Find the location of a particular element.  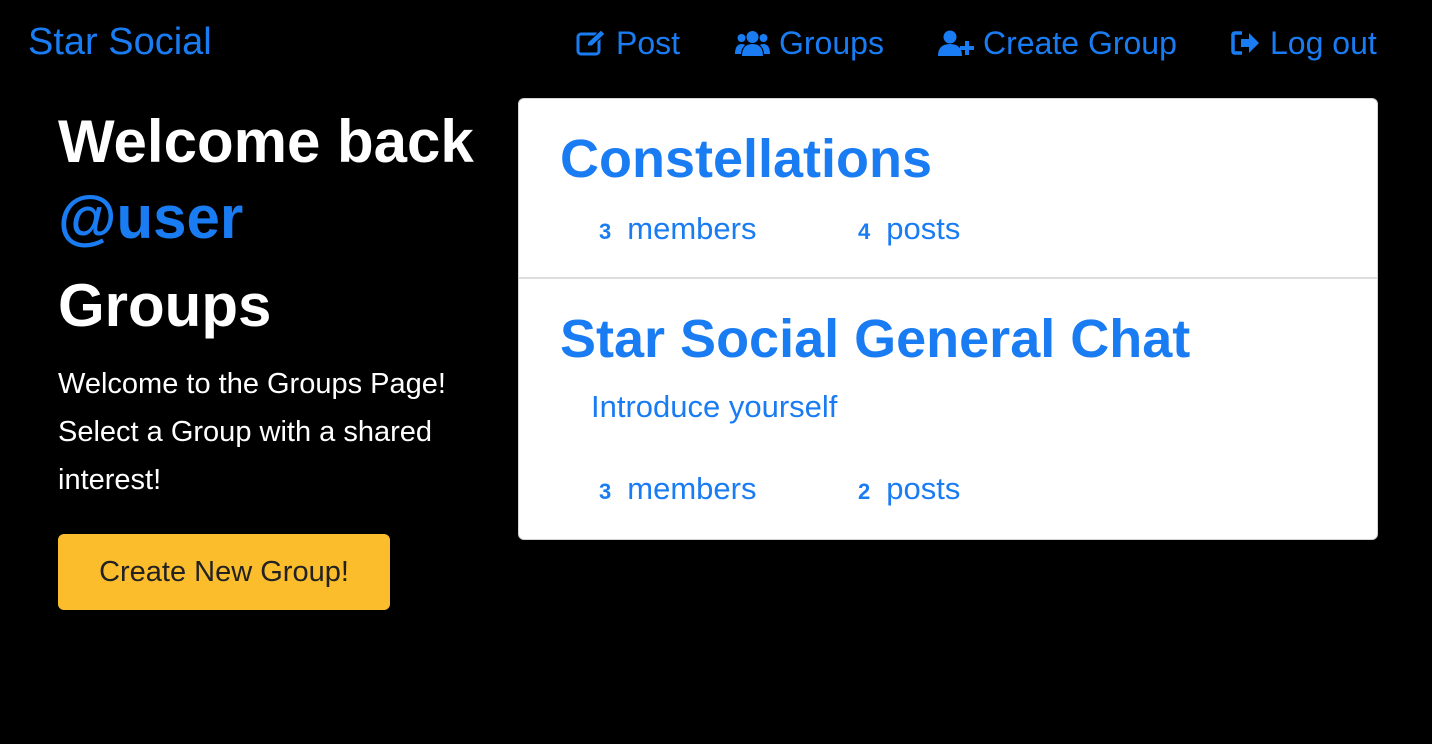

nav-groups-link: Groups is located at coordinates (809, 43).